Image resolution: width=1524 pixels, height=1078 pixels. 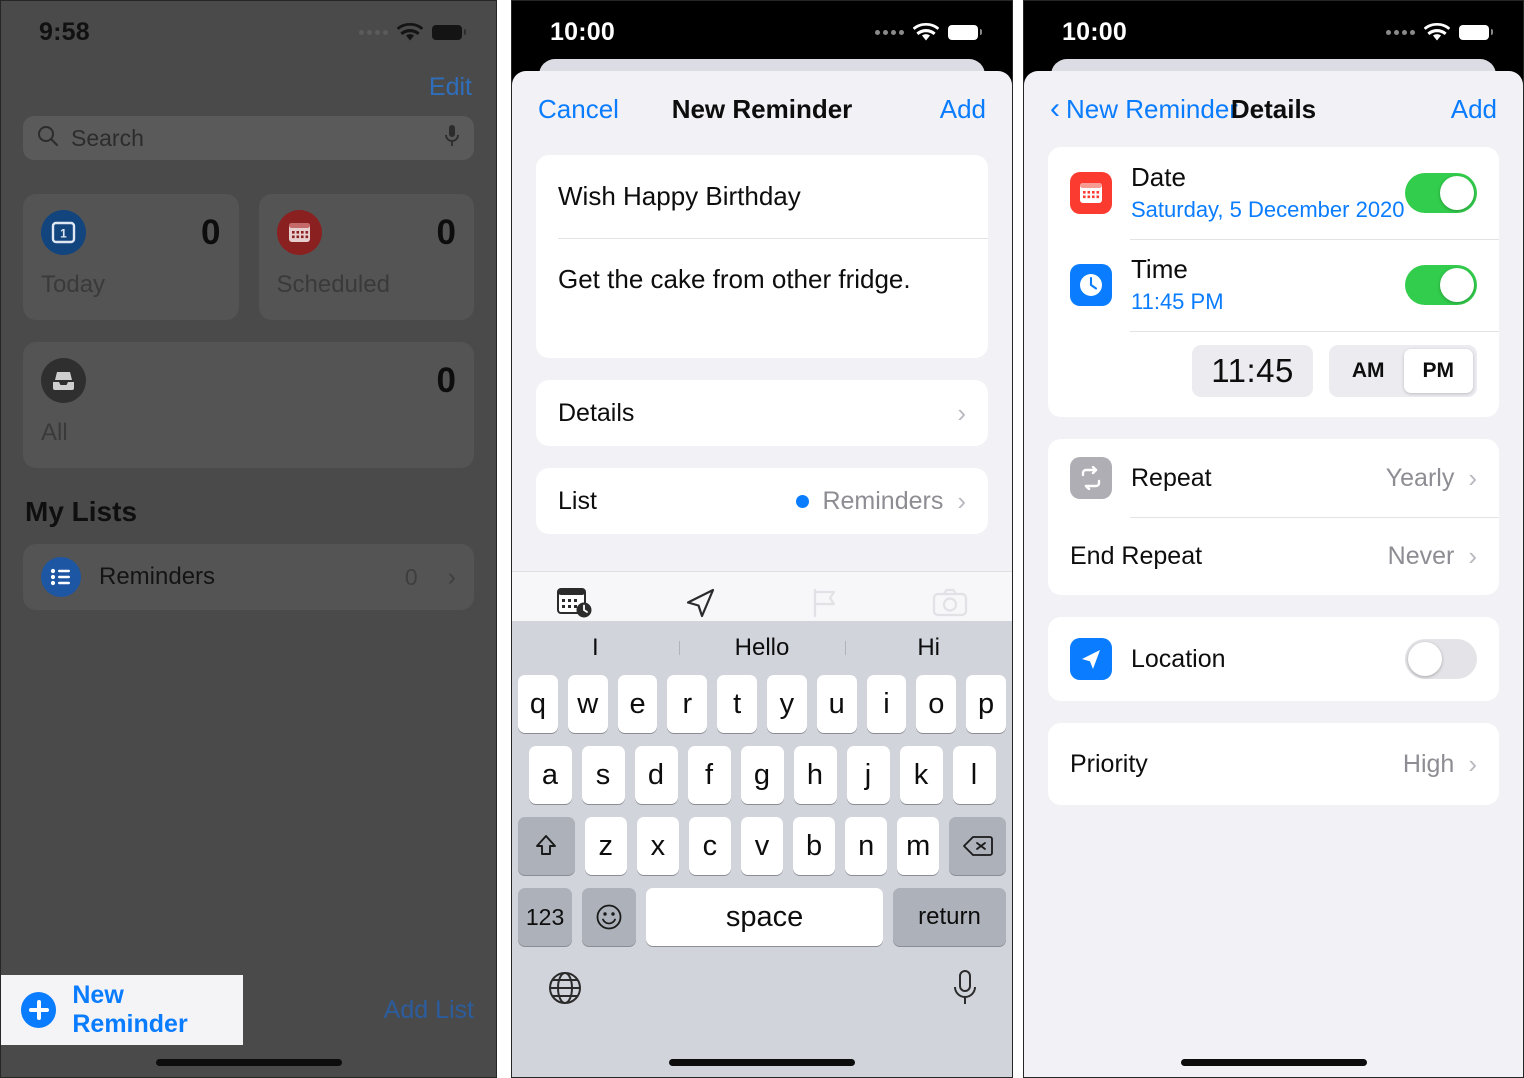 What do you see at coordinates (1273, 556) in the screenshot?
I see `end-repeat-row: End Repeat Never ›` at bounding box center [1273, 556].